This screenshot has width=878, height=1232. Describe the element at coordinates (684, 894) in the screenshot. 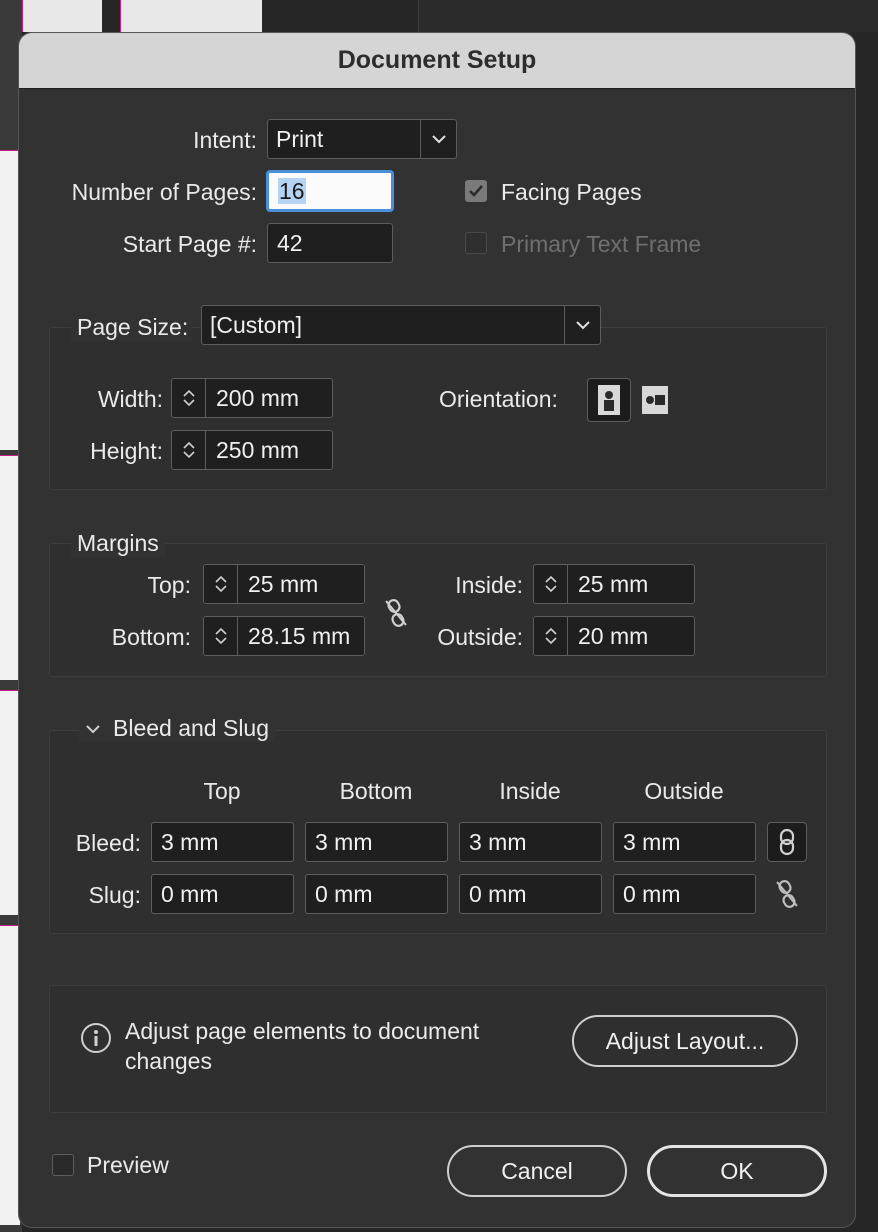

I see `slug-outside-input: 0 mm` at that location.